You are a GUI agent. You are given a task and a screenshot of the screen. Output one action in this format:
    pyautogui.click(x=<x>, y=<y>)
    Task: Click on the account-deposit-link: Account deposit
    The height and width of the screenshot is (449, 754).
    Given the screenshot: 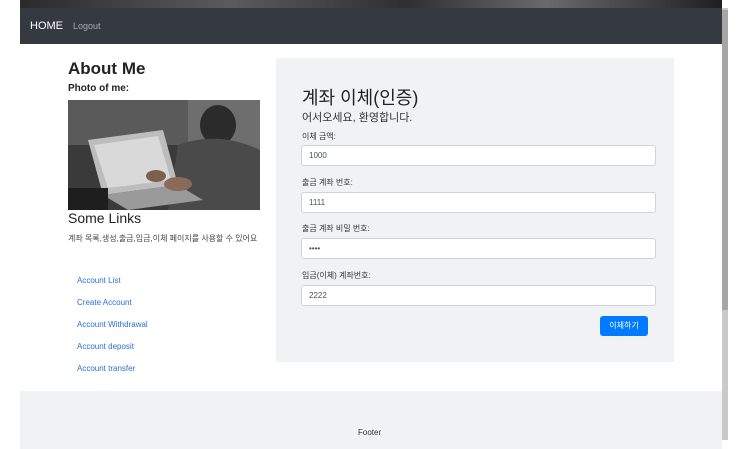 What is the action you would take?
    pyautogui.click(x=112, y=347)
    